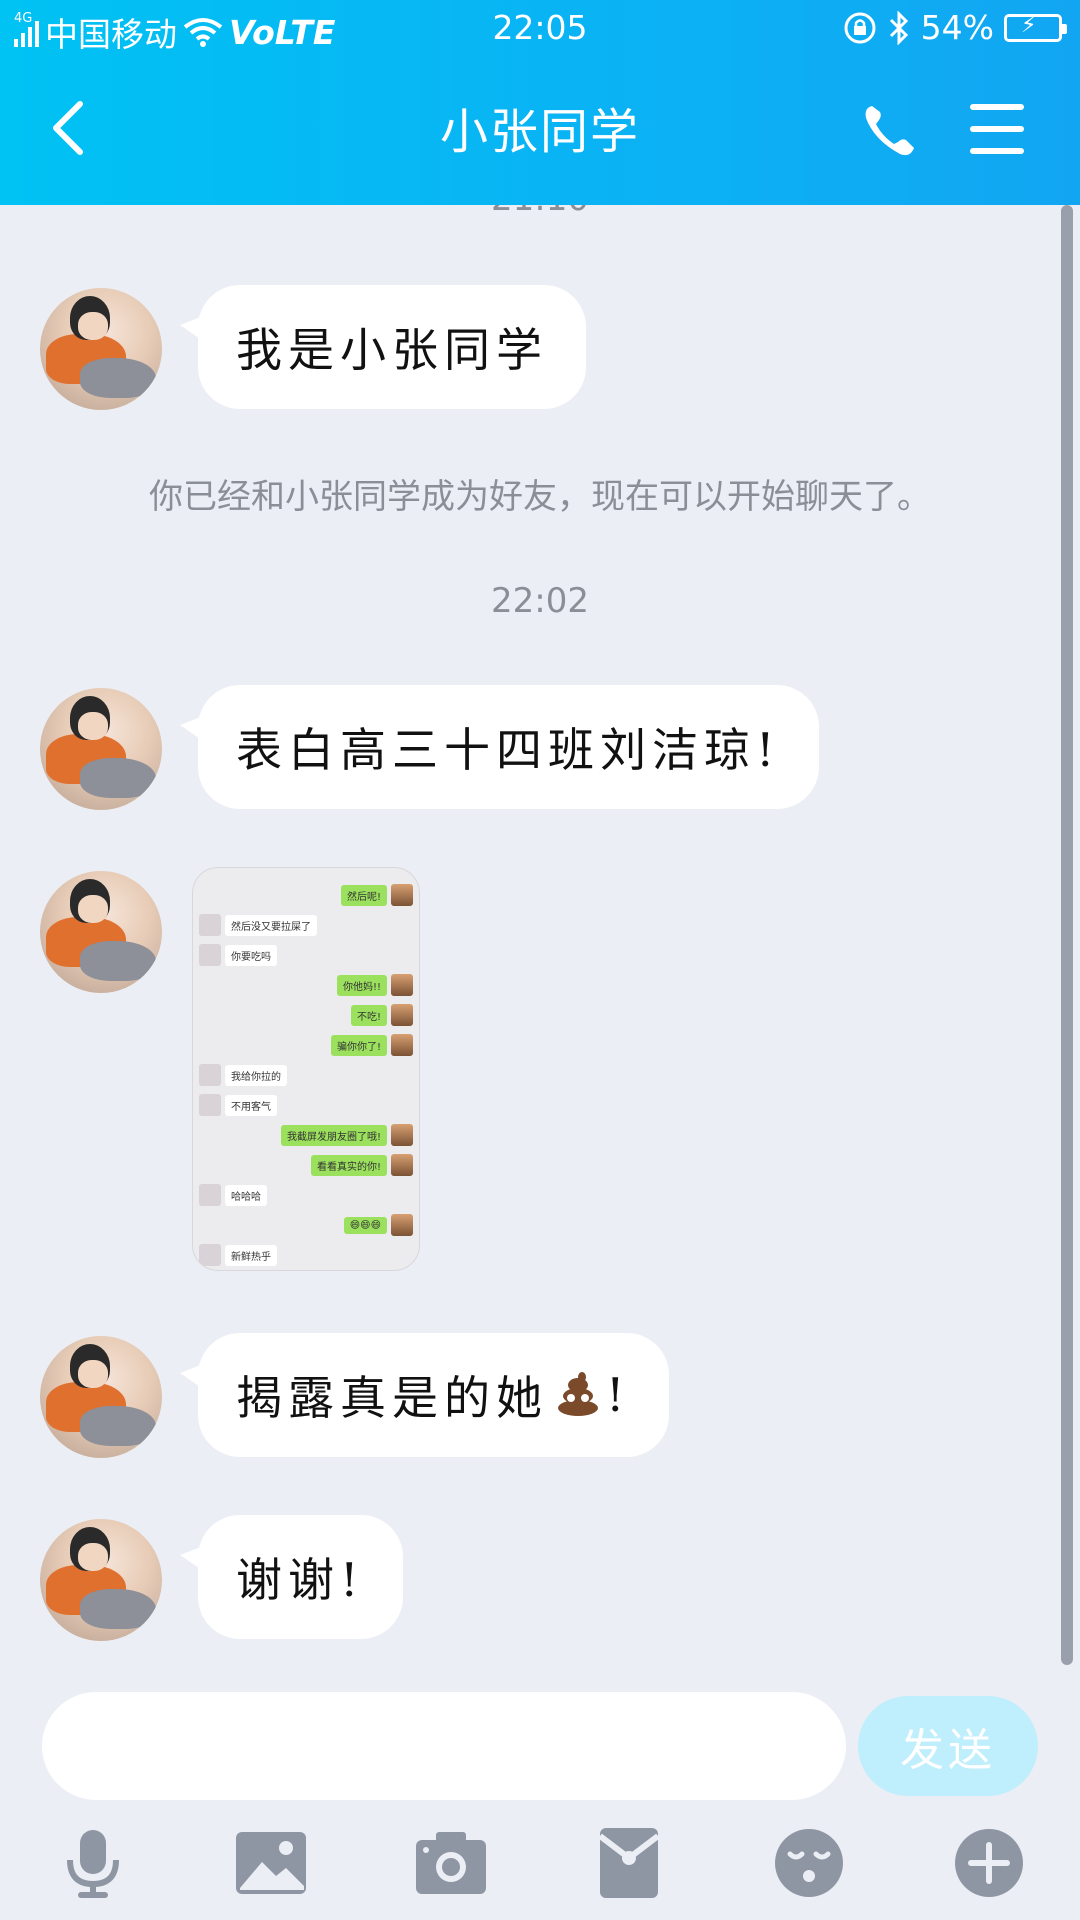 This screenshot has height=1920, width=1080. Describe the element at coordinates (890, 130) in the screenshot. I see `phone-call-icon` at that location.